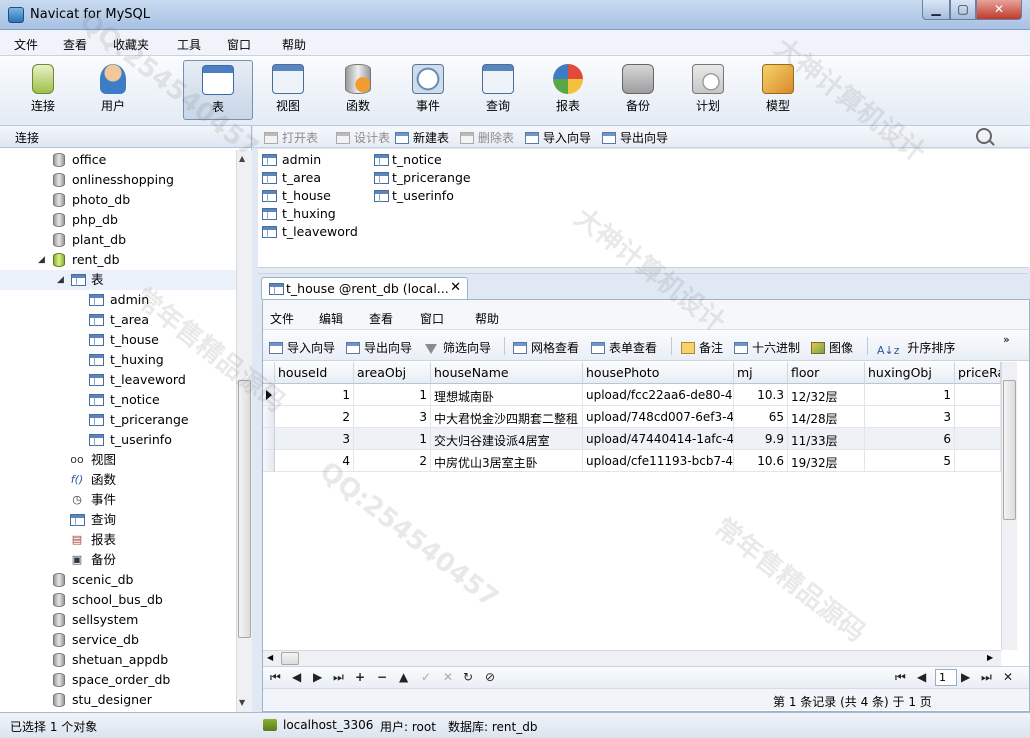 The width and height of the screenshot is (1030, 738). What do you see at coordinates (310, 231) in the screenshot?
I see `object-table-t_leaveword: t_leaveword` at bounding box center [310, 231].